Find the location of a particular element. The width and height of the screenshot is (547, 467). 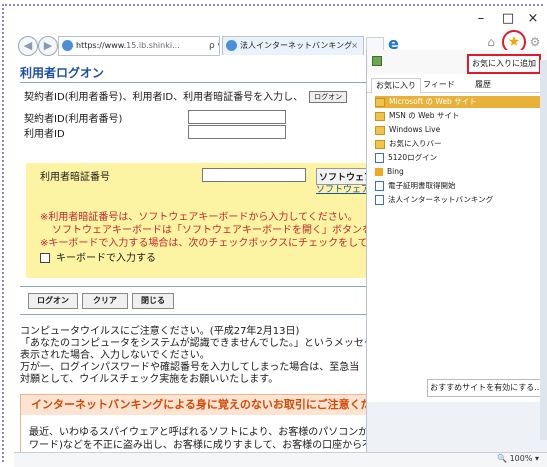

logon-button: ログオン is located at coordinates (53, 301).